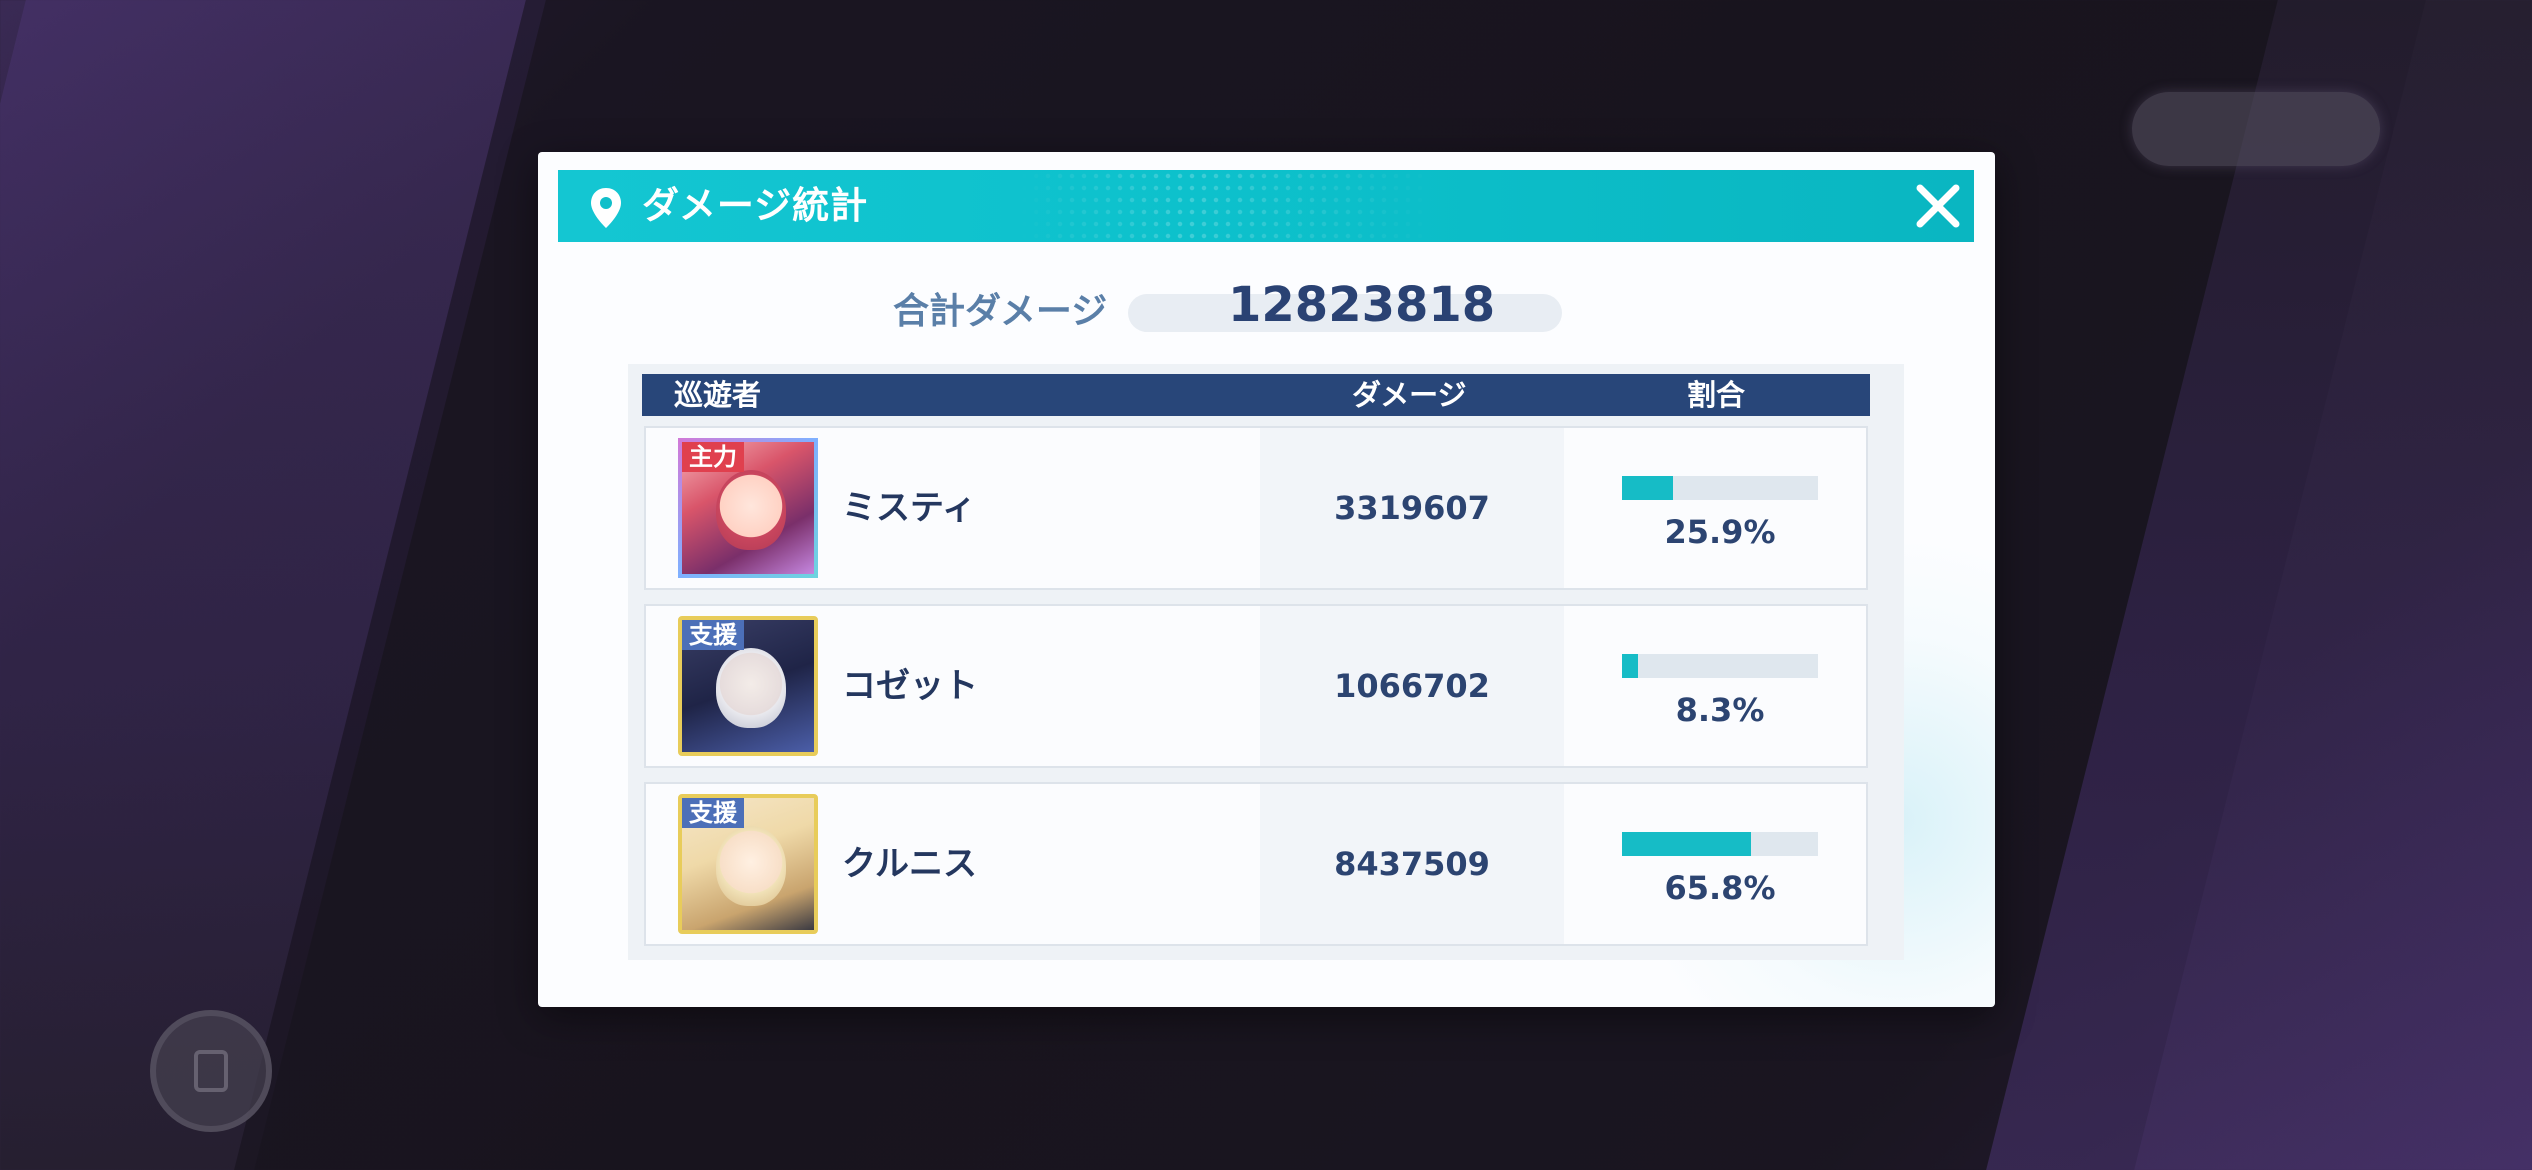 The image size is (2532, 1170). Describe the element at coordinates (1256, 508) in the screenshot. I see `table-row: 主力 ミスティ 3319607 25.9%` at that location.